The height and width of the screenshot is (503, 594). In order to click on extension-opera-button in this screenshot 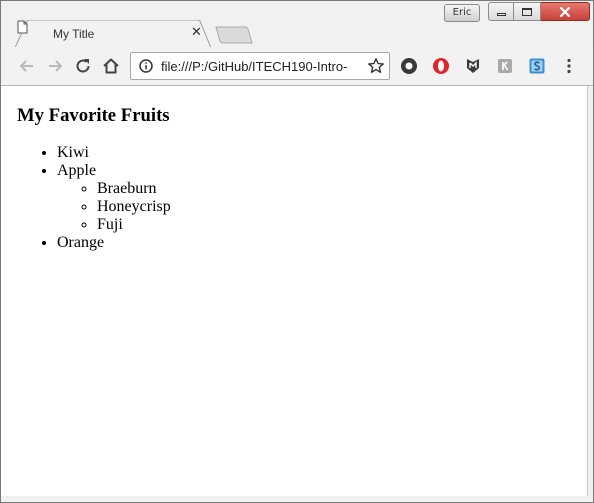, I will do `click(441, 66)`.